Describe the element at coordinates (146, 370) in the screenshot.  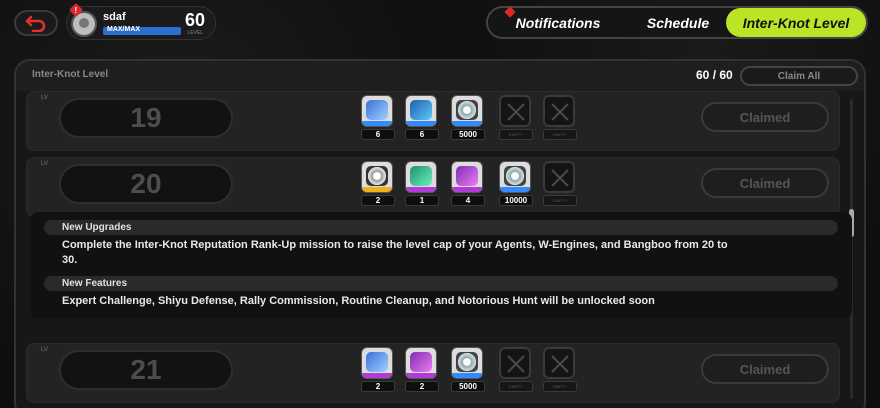
I see `row-level-number: 21` at that location.